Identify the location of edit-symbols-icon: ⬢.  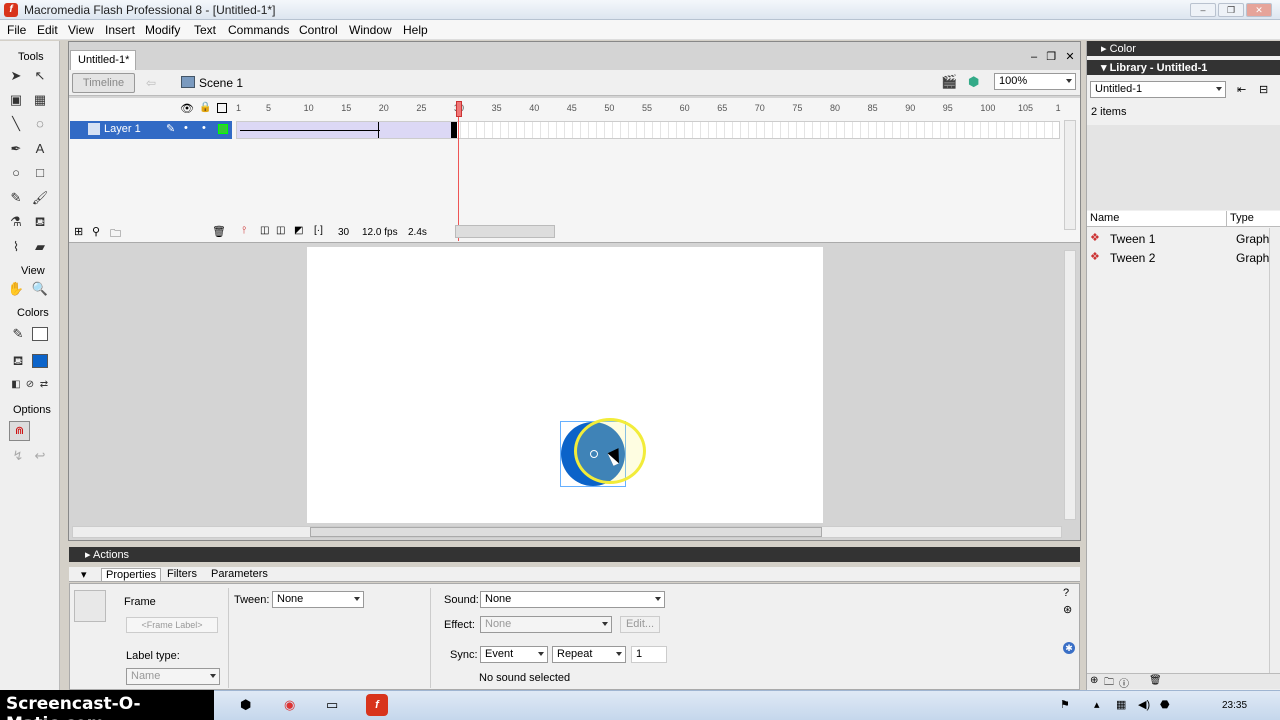
(973, 82).